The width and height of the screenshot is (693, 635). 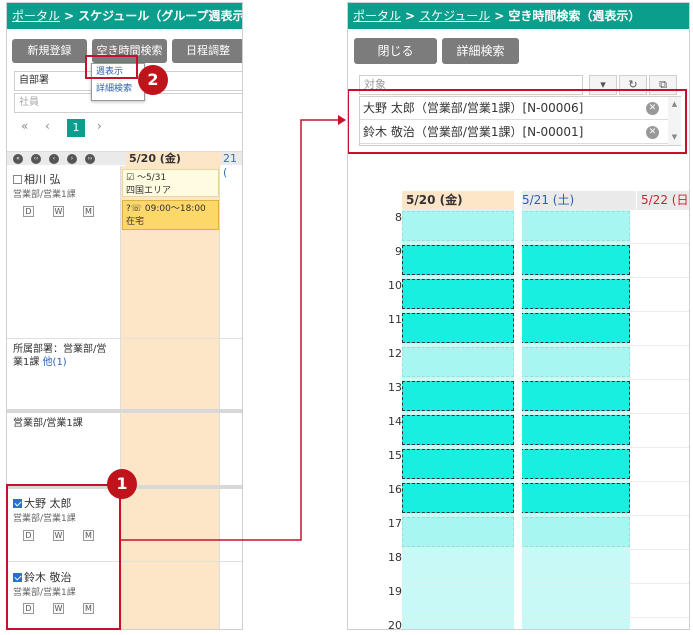 I want to click on hour-label: 8, so click(x=398, y=217).